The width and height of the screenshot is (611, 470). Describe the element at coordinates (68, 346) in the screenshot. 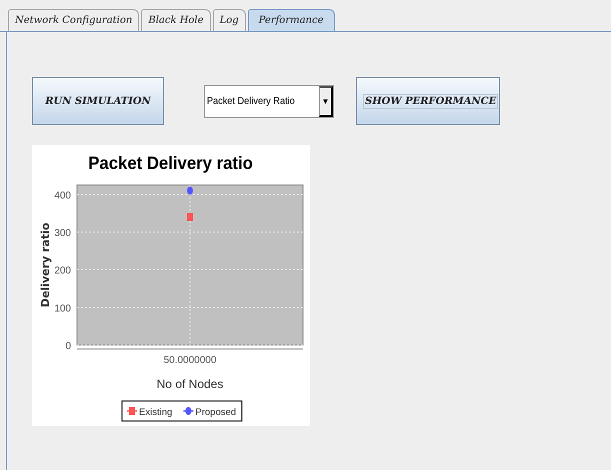

I see `y-tick-label: 0` at that location.